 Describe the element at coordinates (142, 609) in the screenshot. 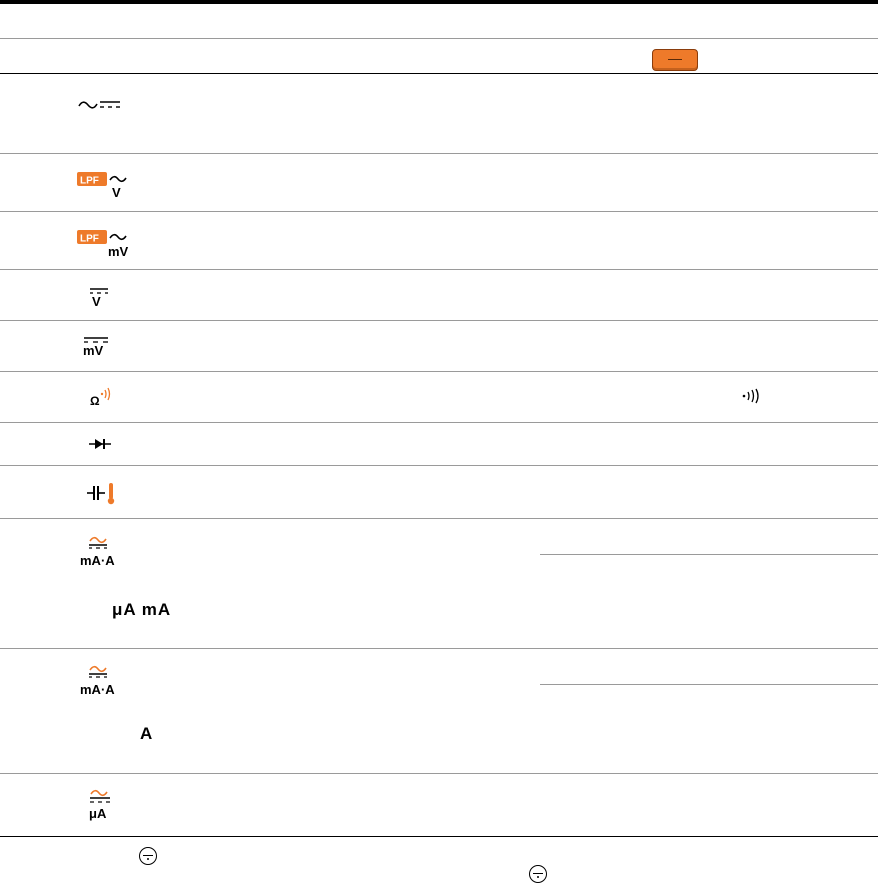

I see `ua-ma-label: μA mA` at that location.